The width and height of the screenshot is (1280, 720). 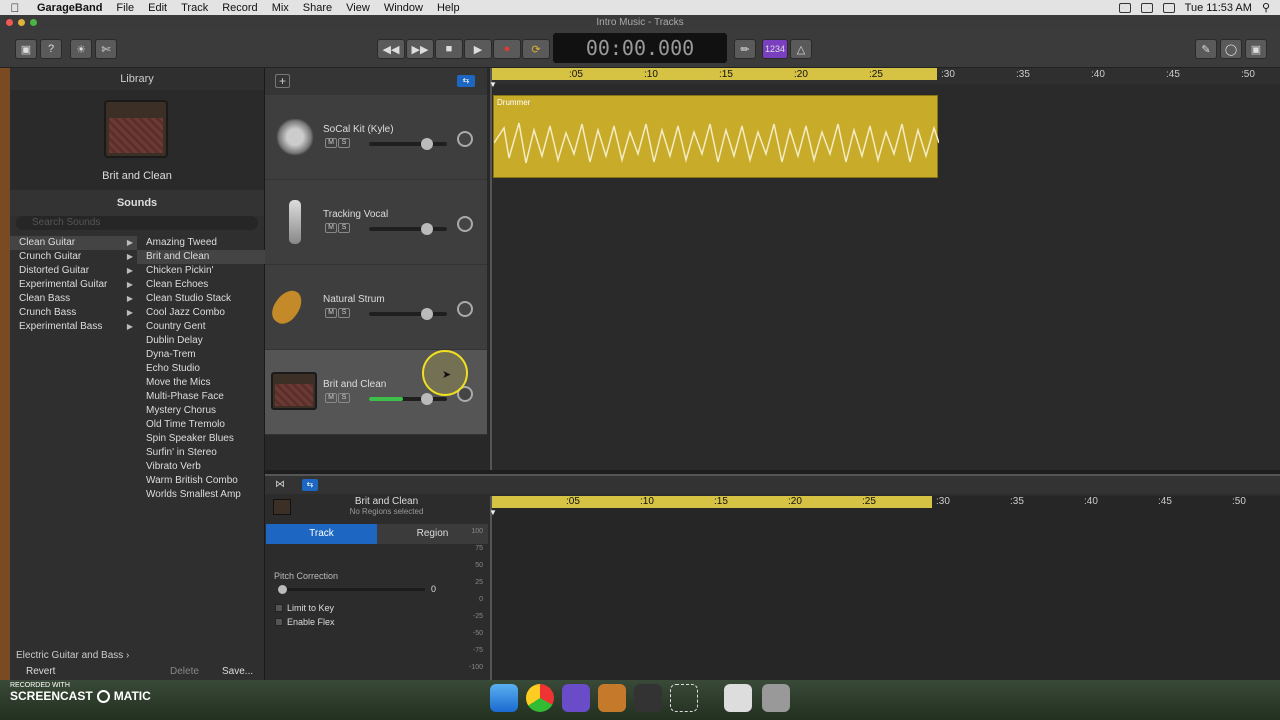 What do you see at coordinates (33, 22) in the screenshot?
I see `zoom-window-button` at bounding box center [33, 22].